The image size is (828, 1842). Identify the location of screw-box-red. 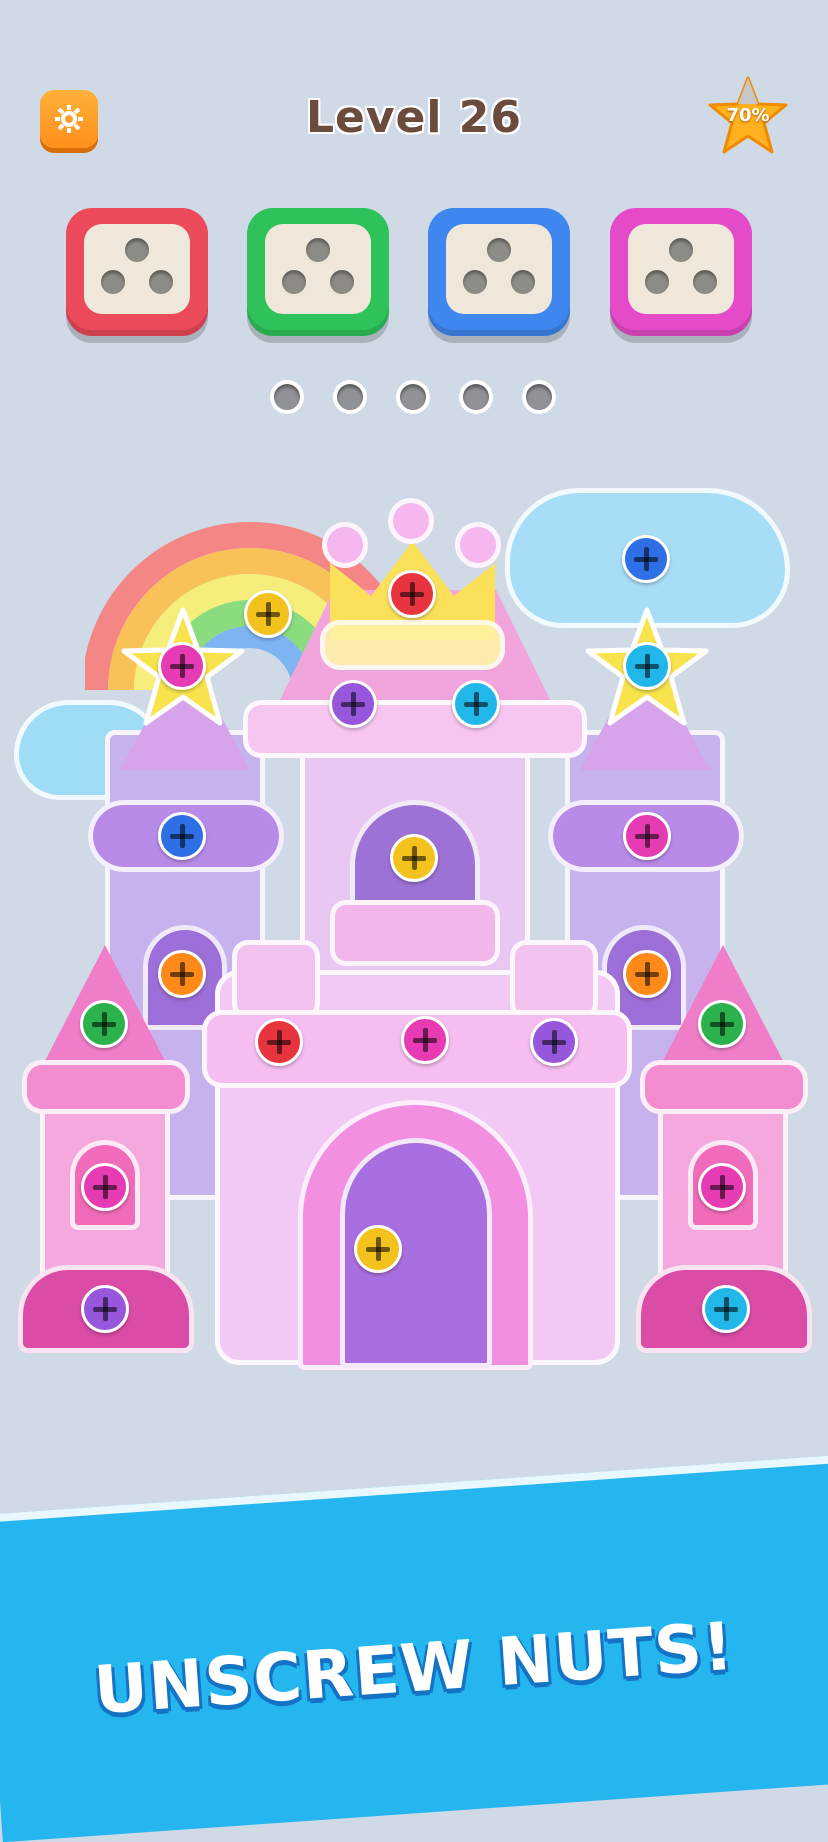
(137, 272).